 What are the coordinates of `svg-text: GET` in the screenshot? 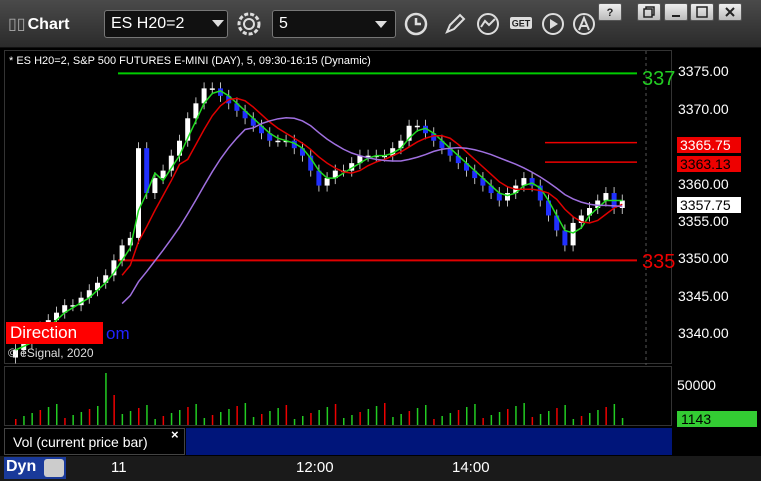 It's located at (521, 24).